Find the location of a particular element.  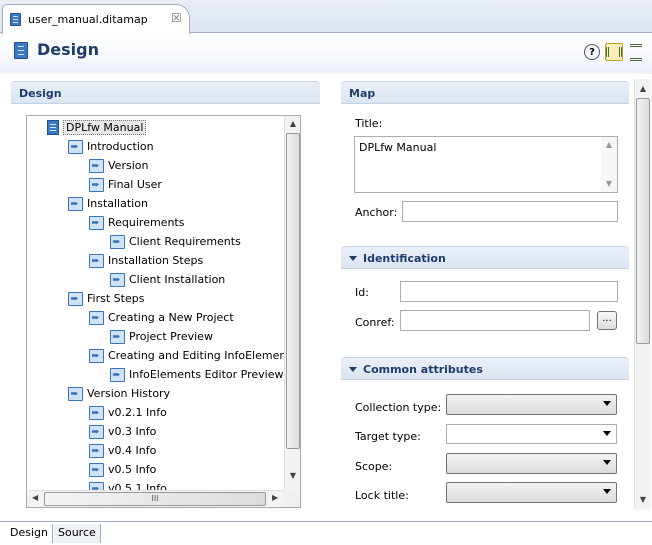

textarea-scroll-up-icon: ▲ is located at coordinates (609, 144).